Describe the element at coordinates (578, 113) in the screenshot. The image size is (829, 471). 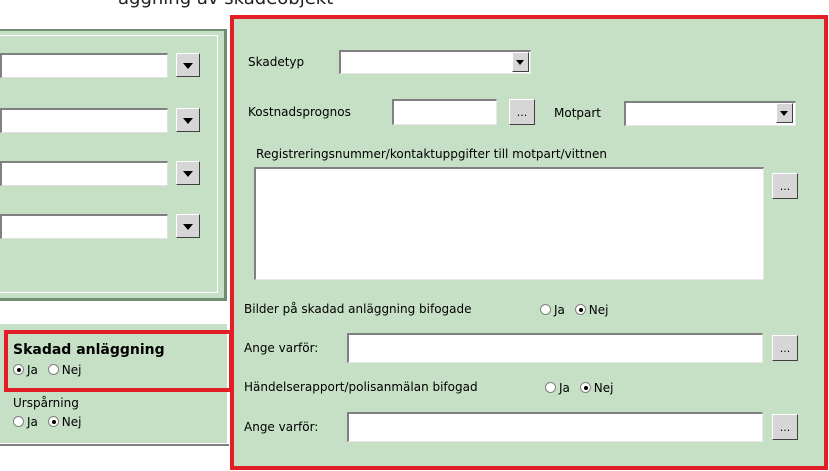
I see `motpart-label: Motpart` at that location.